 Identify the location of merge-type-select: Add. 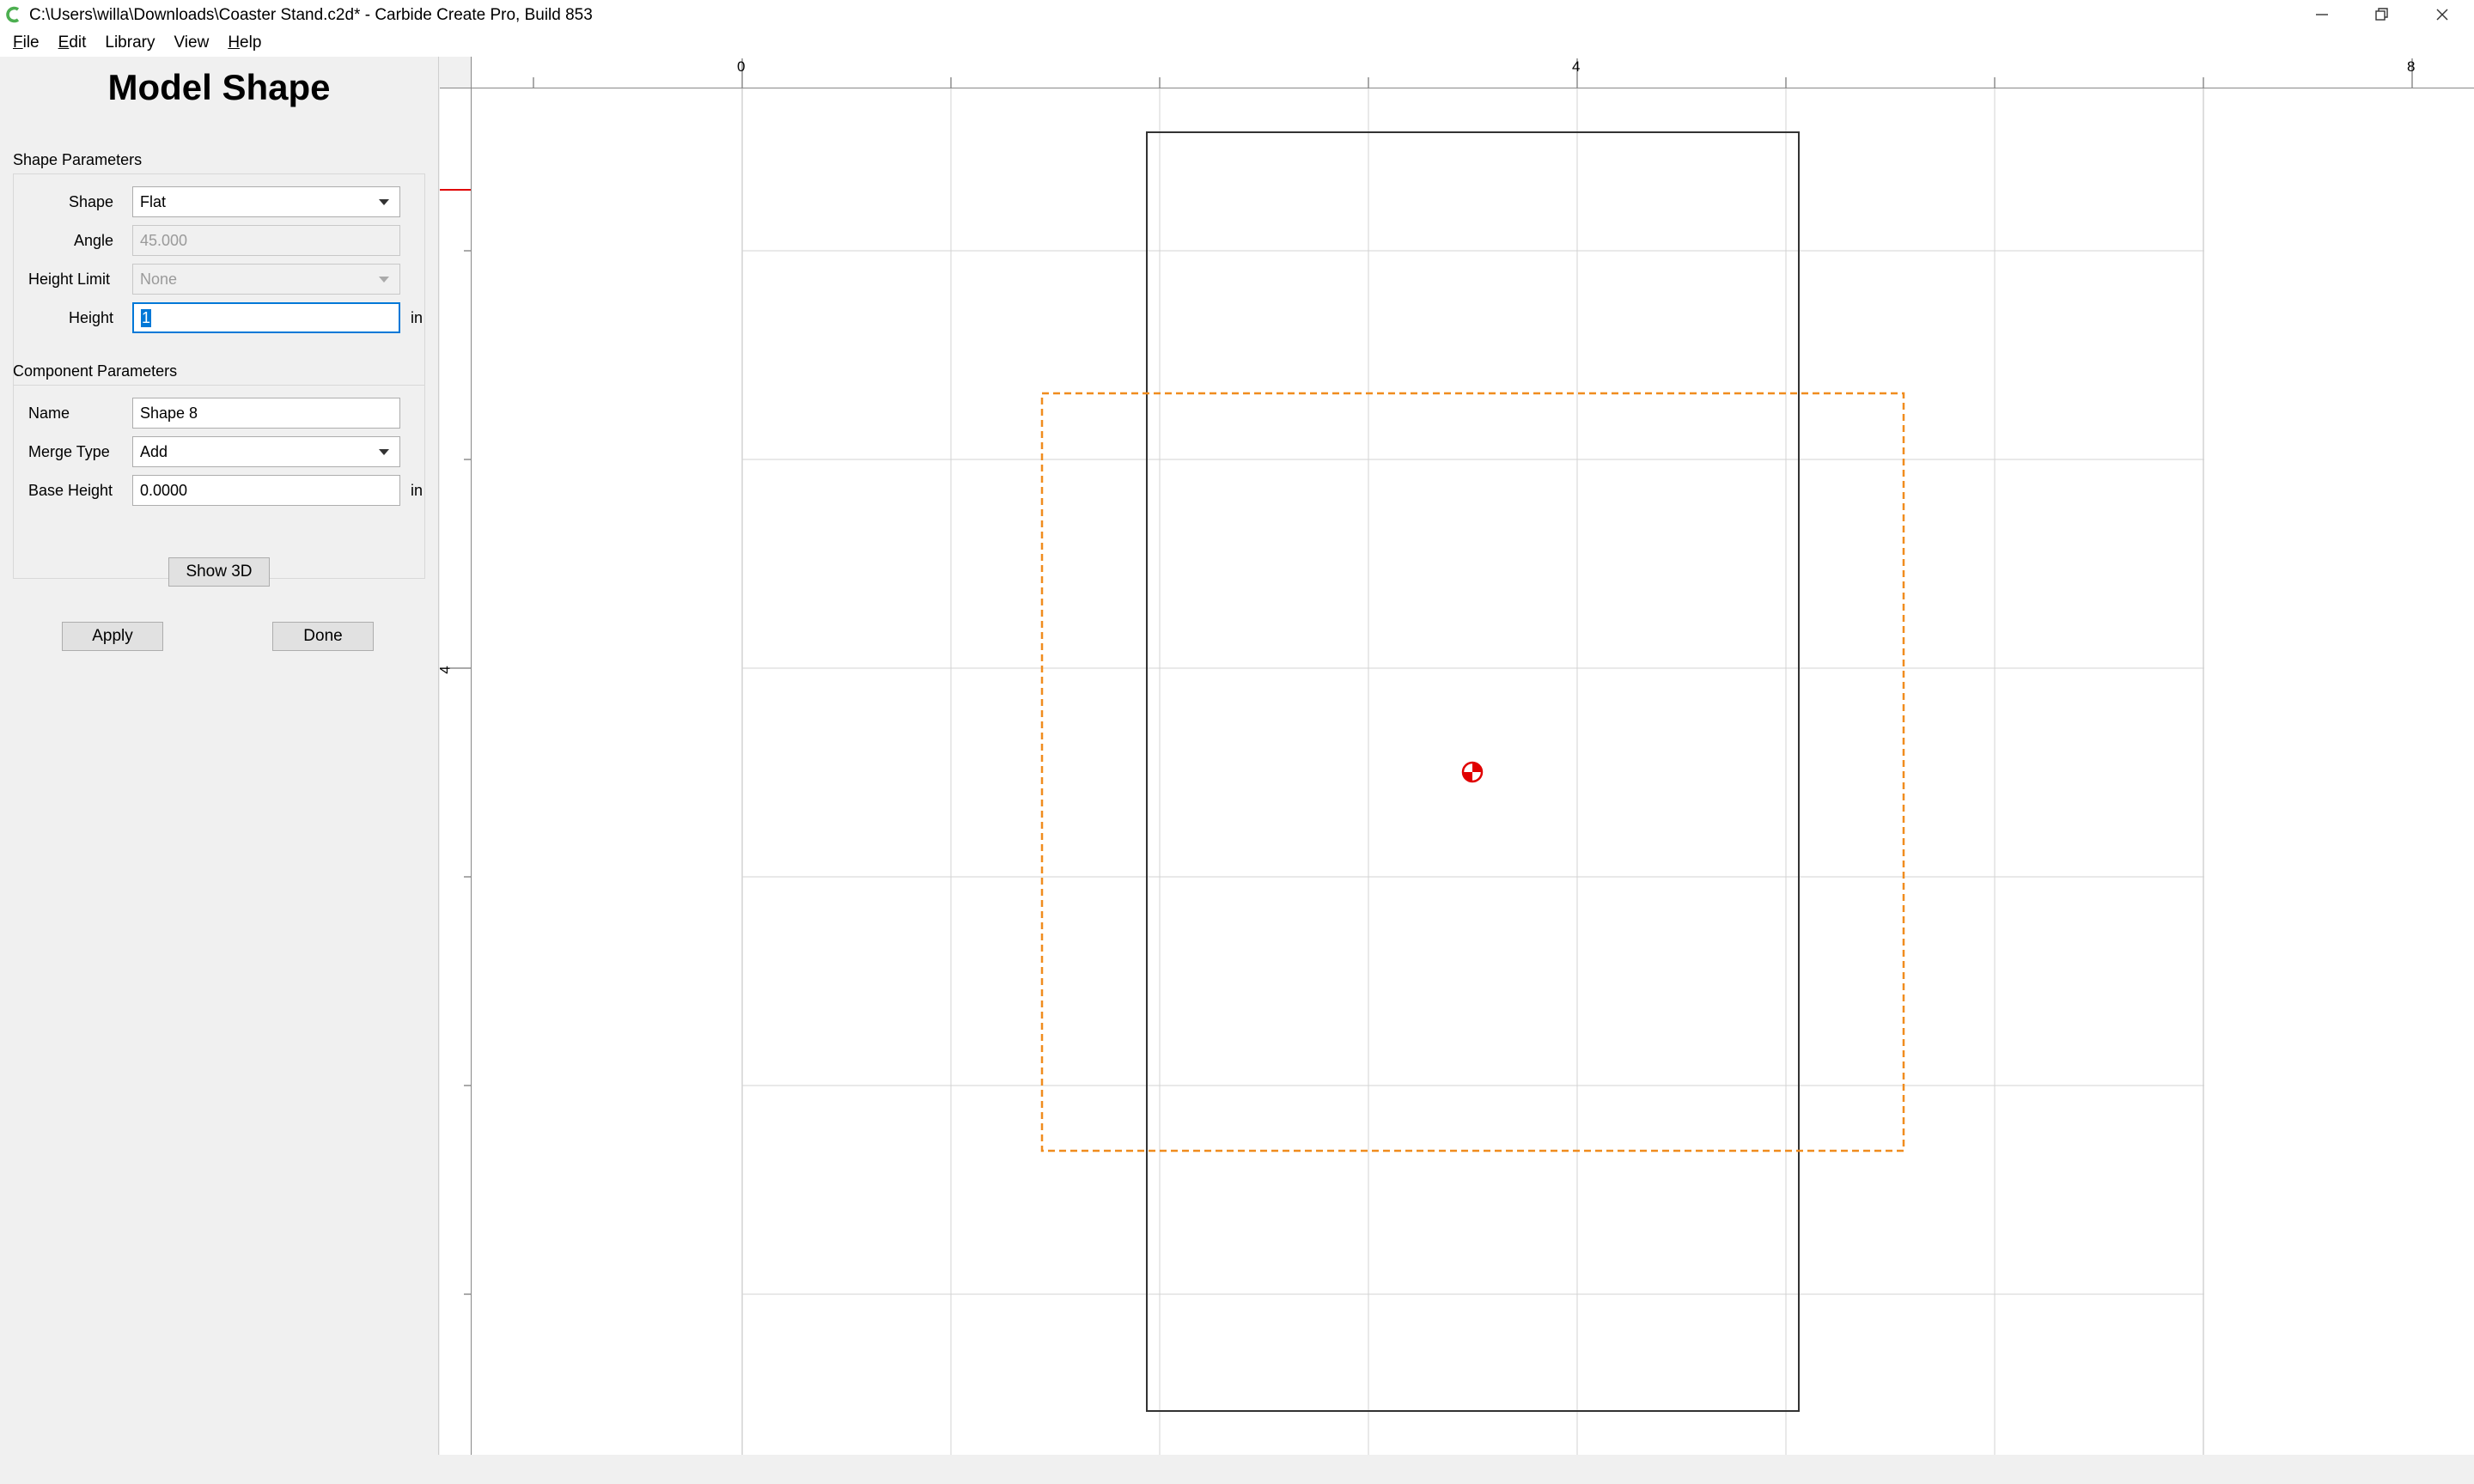
(266, 451).